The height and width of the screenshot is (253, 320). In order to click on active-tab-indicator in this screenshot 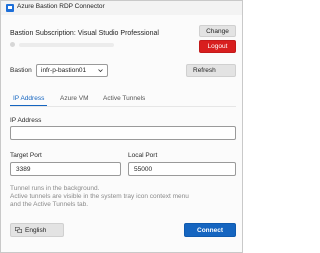, I will do `click(28, 105)`.